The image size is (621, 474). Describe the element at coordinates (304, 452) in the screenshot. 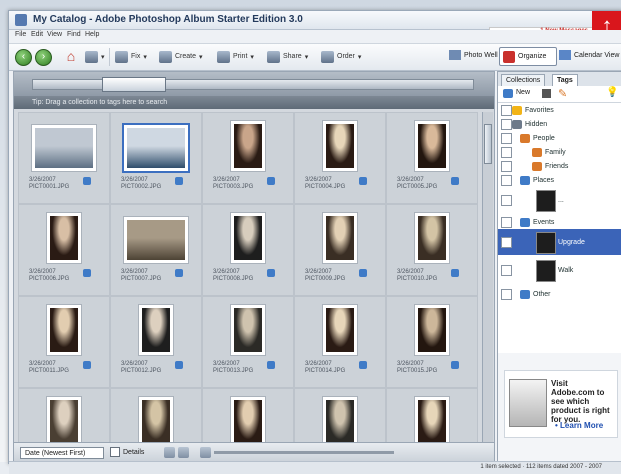

I see `thumbnail-size-slider` at that location.